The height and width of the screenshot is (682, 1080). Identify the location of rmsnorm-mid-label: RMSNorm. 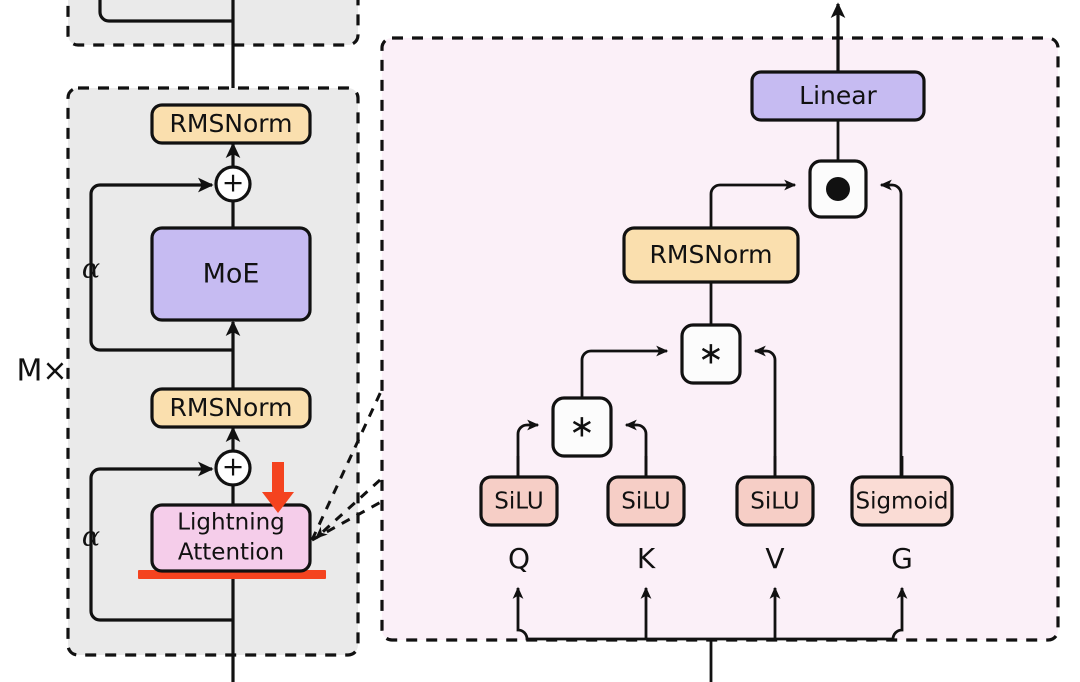
(231, 407).